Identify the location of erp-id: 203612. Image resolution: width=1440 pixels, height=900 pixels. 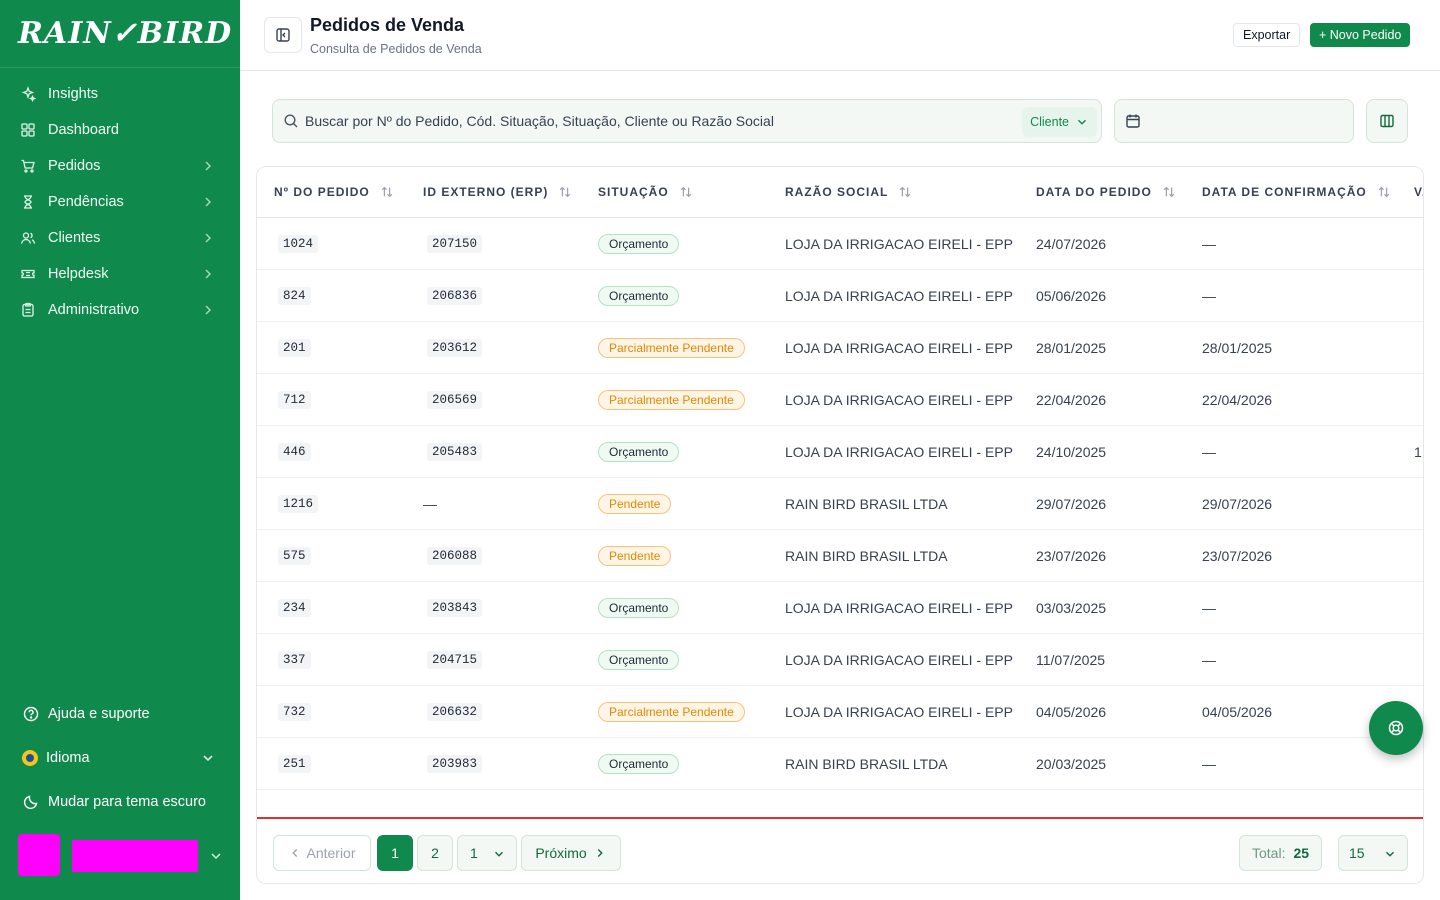
(455, 348).